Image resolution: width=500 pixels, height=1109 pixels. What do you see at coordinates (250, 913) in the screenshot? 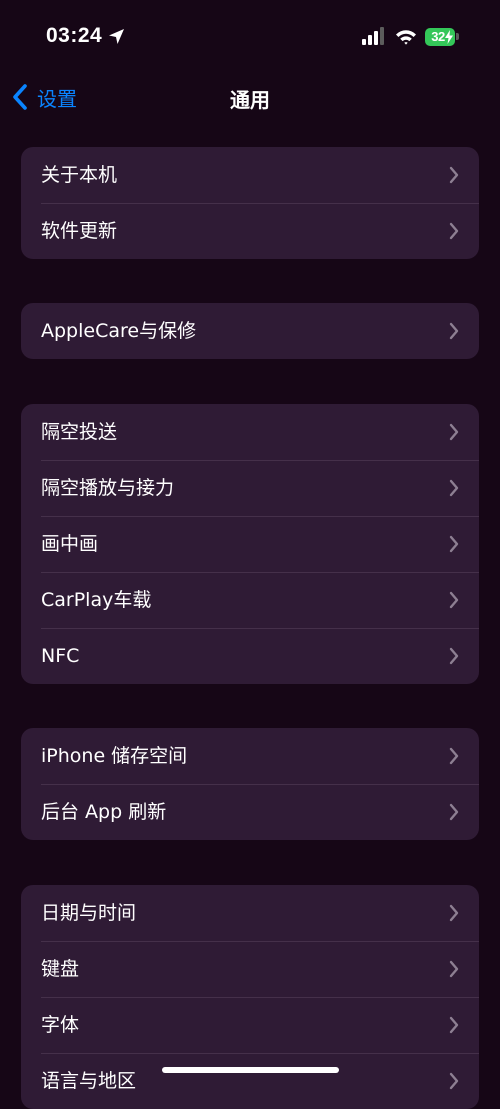
I see `row-date-time: 日期与时间` at bounding box center [250, 913].